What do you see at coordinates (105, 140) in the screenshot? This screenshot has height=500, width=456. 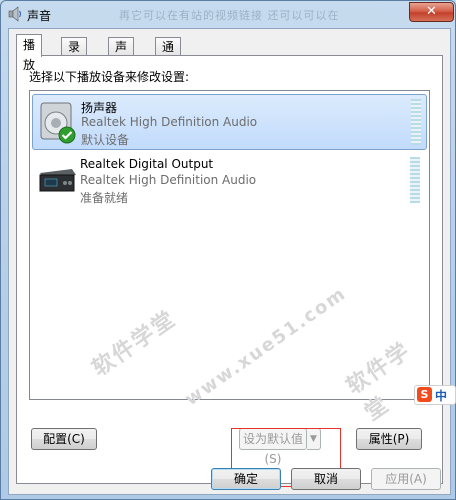 I see `device-status: 默认设备` at bounding box center [105, 140].